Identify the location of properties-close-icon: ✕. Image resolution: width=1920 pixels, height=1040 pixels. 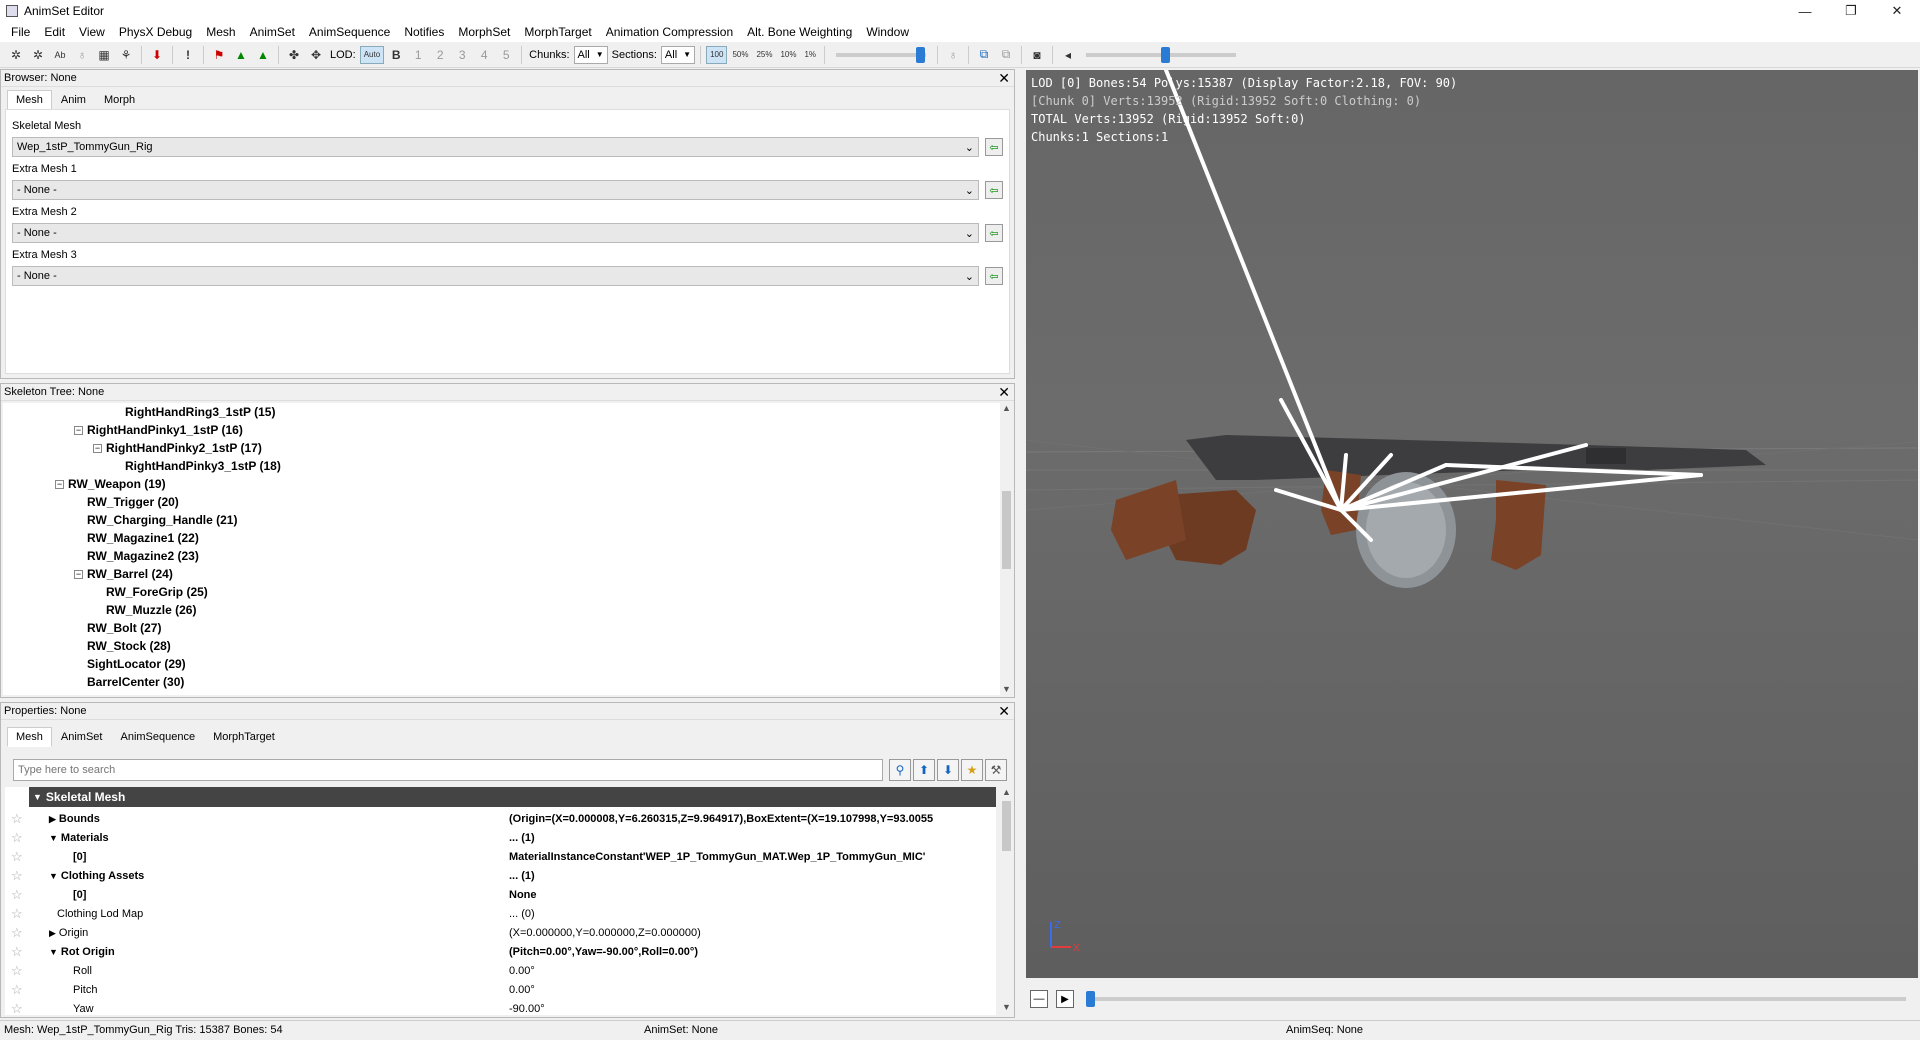
(1004, 711).